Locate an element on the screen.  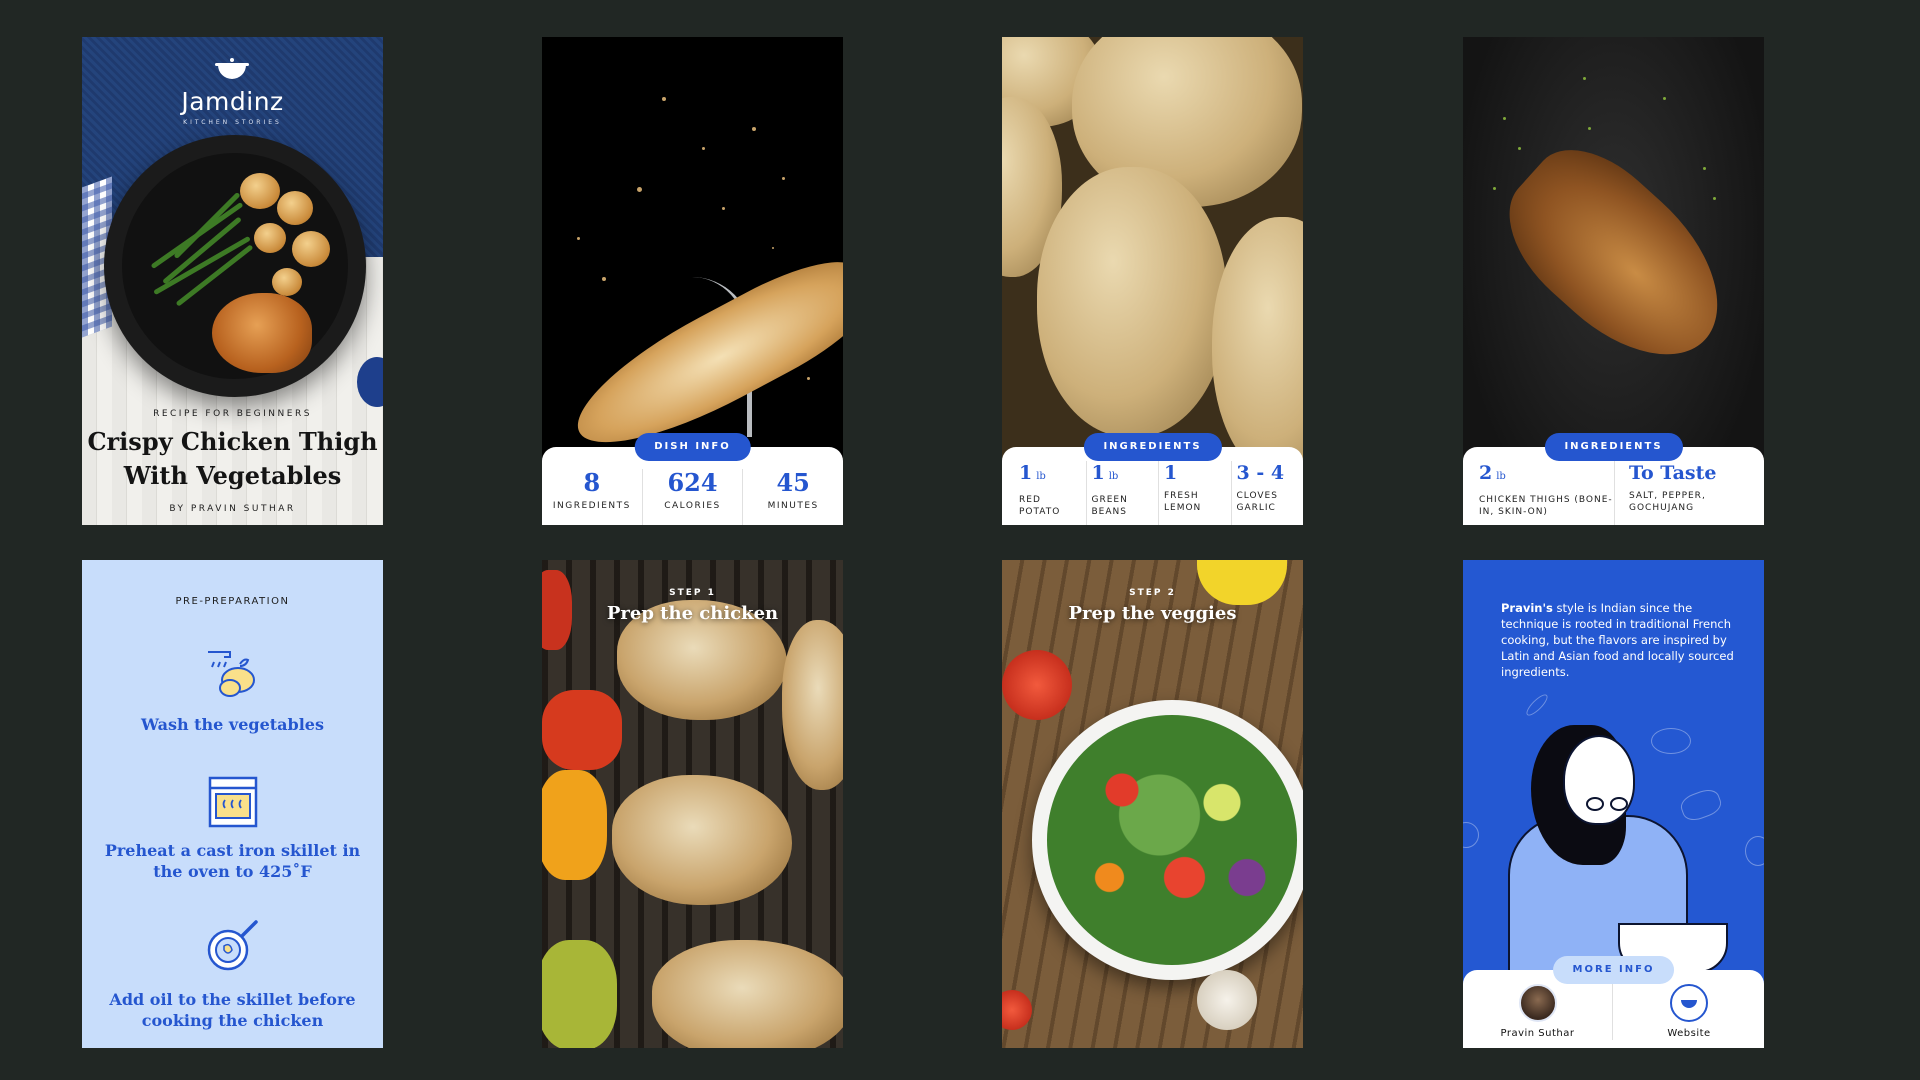
ingredient-name: RED POTATO is located at coordinates (1040, 506).